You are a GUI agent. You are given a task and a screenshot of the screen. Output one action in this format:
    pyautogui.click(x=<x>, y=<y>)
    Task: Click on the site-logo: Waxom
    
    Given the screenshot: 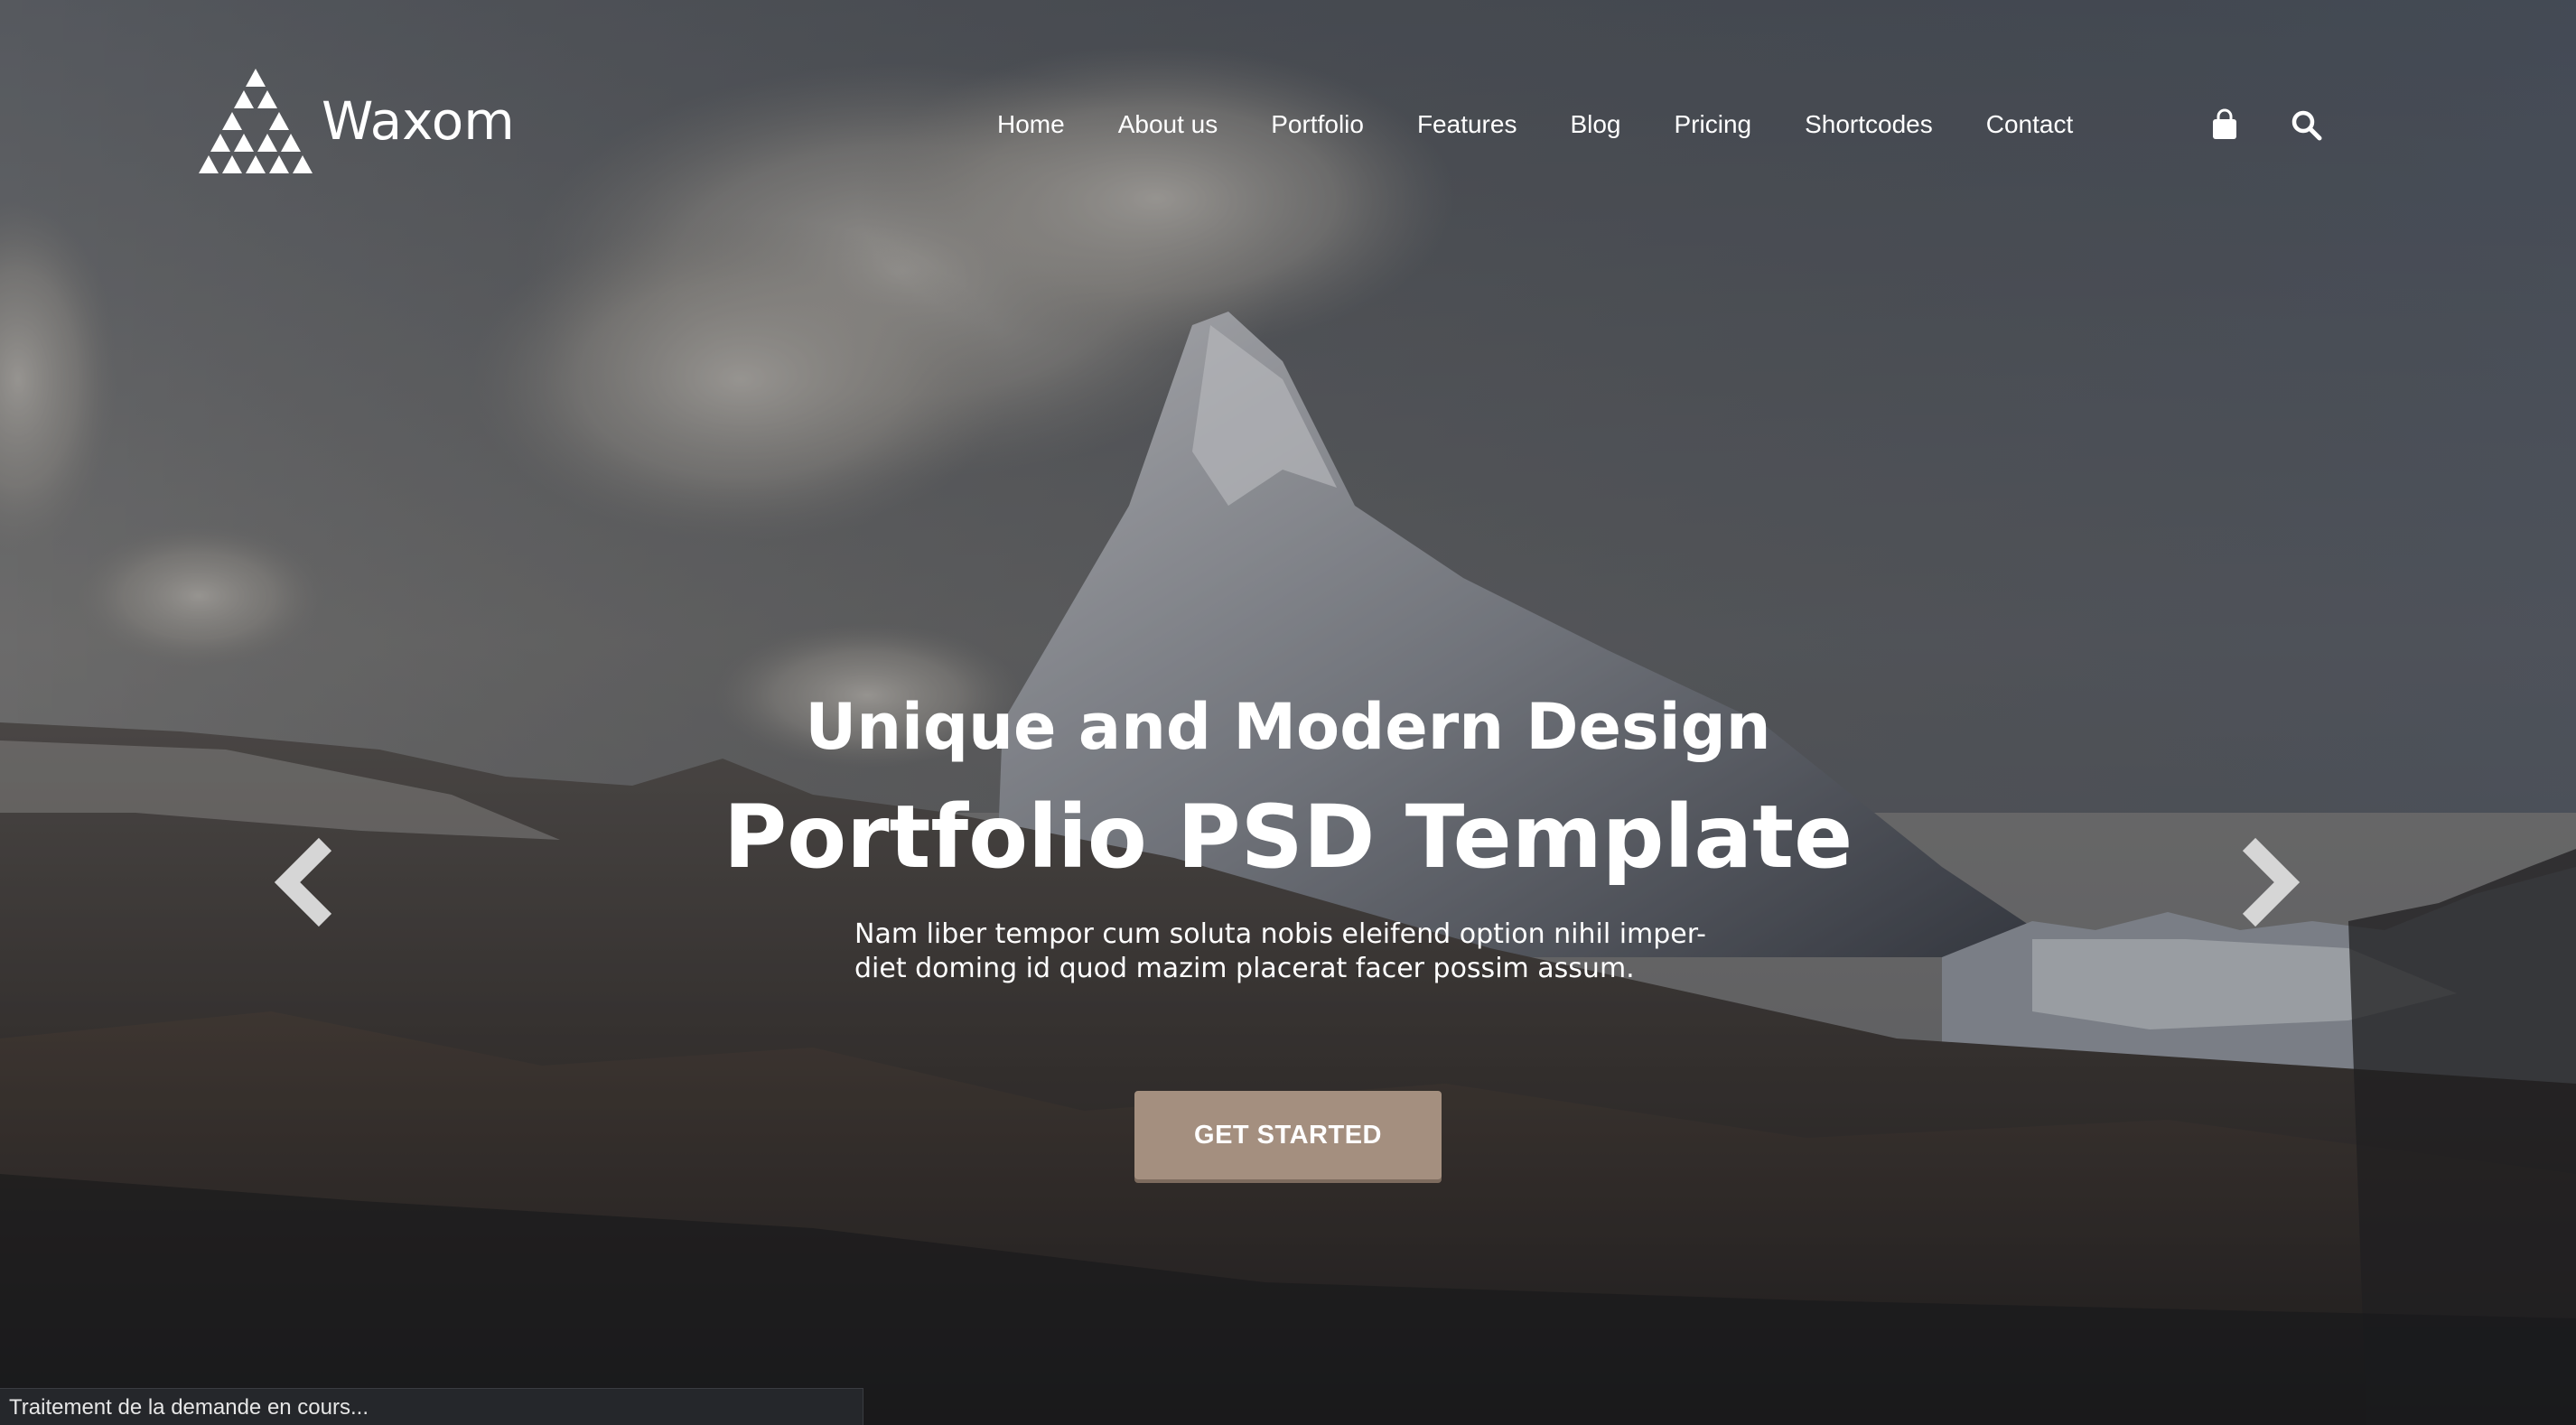 What is the action you would take?
    pyautogui.click(x=357, y=121)
    